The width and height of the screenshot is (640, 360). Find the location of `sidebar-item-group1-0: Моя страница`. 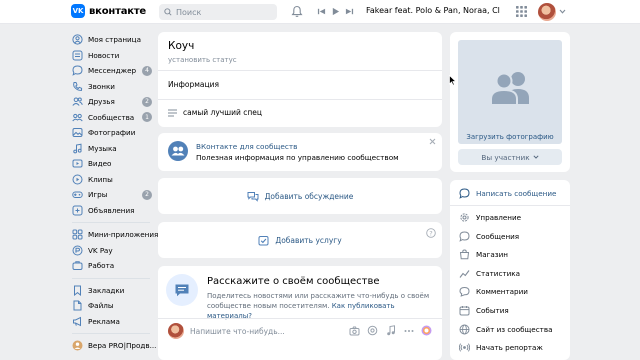

sidebar-item-group1-0: Моя страница is located at coordinates (113, 40).